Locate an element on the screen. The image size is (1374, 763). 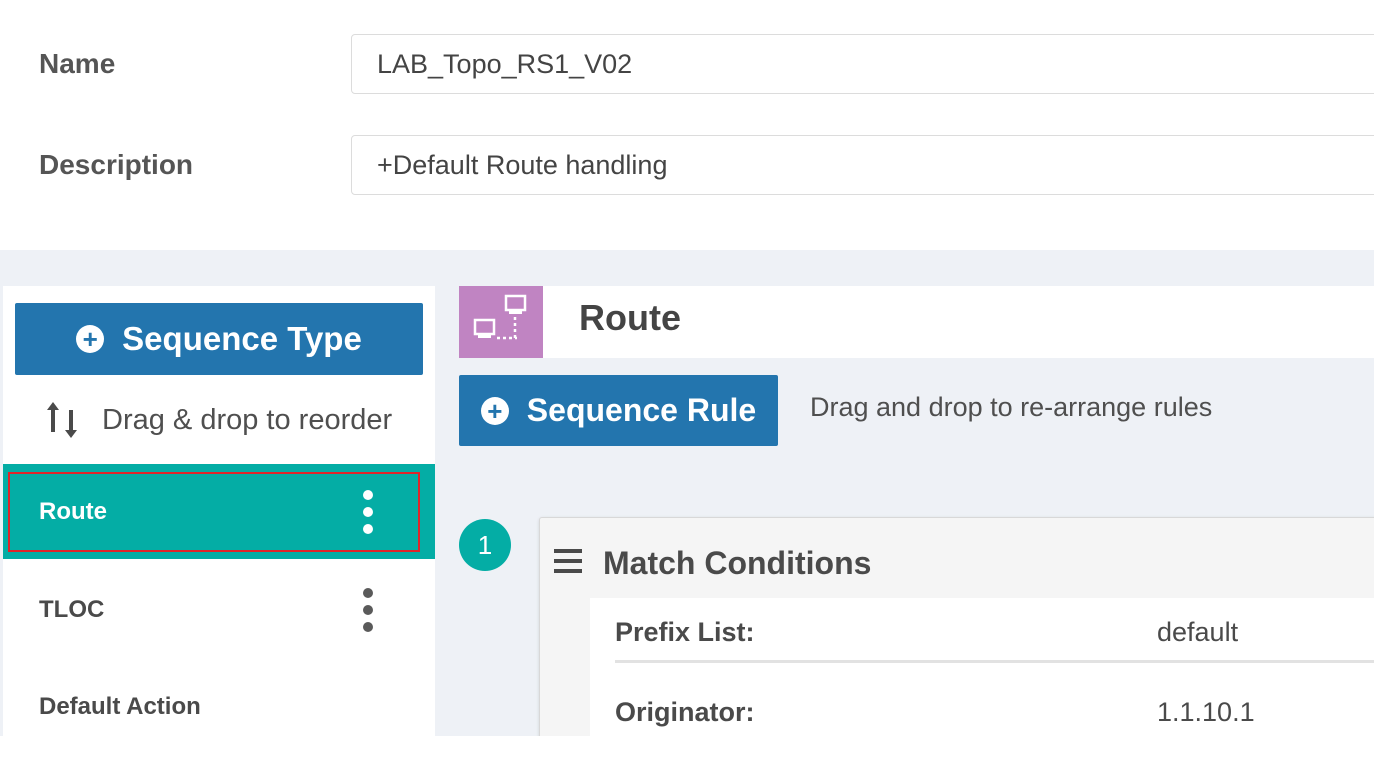
add-sequence-type-button: + Sequence Type is located at coordinates (219, 339).